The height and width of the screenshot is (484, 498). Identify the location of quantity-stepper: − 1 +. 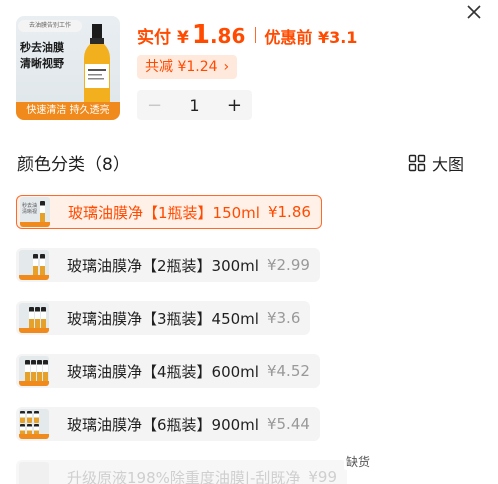
(194, 105).